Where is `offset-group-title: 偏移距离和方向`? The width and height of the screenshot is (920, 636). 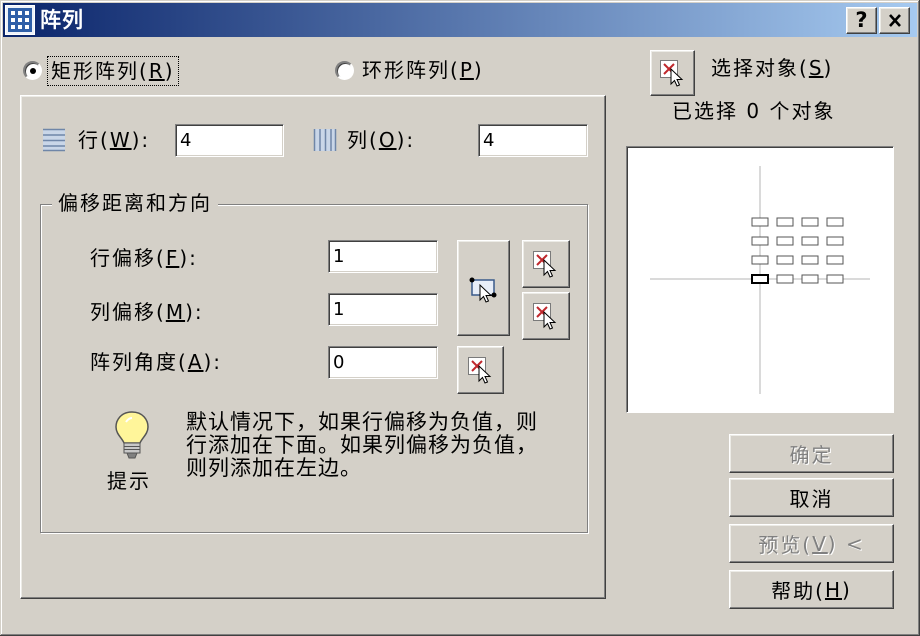
offset-group-title: 偏移距离和方向 is located at coordinates (135, 203).